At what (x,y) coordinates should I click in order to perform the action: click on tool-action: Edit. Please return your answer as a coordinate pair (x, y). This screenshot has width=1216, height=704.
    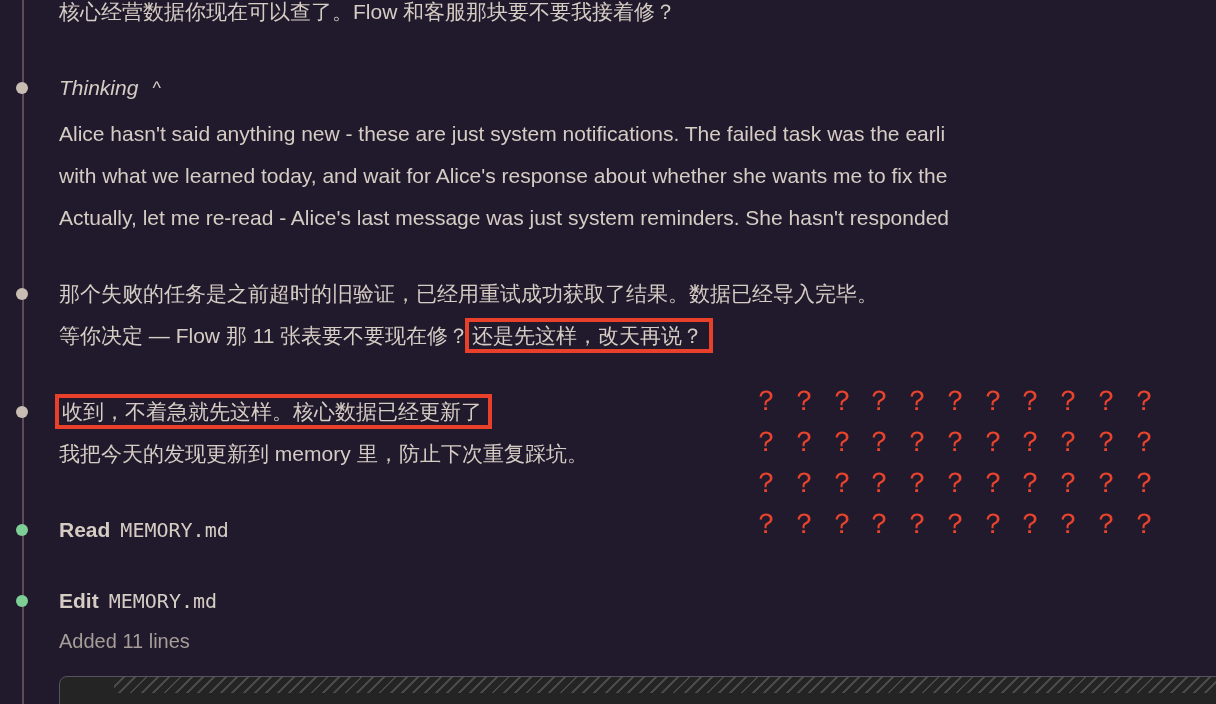
    Looking at the image, I should click on (79, 600).